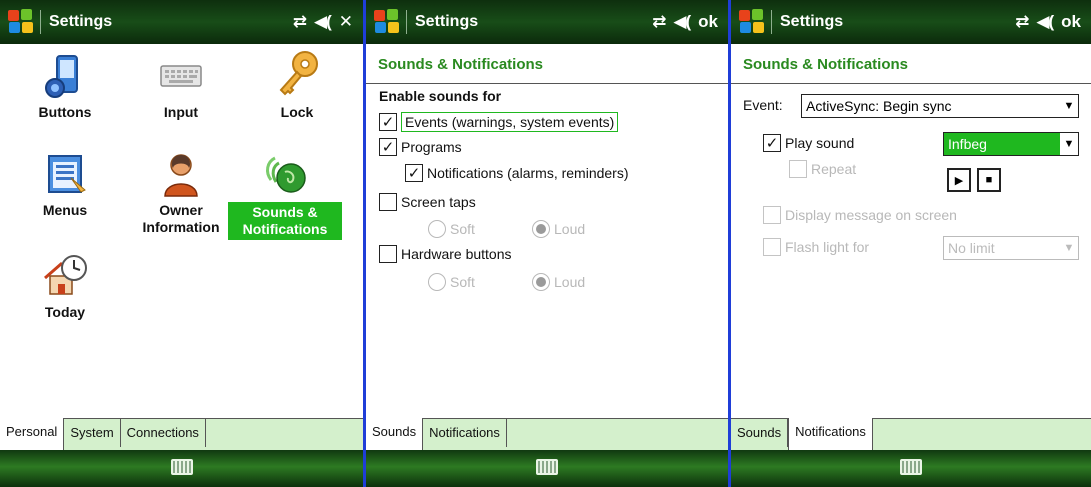 This screenshot has height=487, width=1091. What do you see at coordinates (388, 147) in the screenshot?
I see `programs-checkbox: ✓` at bounding box center [388, 147].